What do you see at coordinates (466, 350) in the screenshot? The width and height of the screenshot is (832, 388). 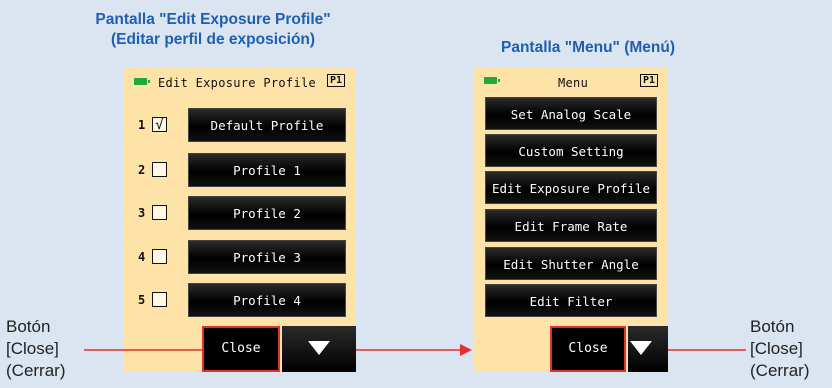 I see `transition-arrowhead-icon` at bounding box center [466, 350].